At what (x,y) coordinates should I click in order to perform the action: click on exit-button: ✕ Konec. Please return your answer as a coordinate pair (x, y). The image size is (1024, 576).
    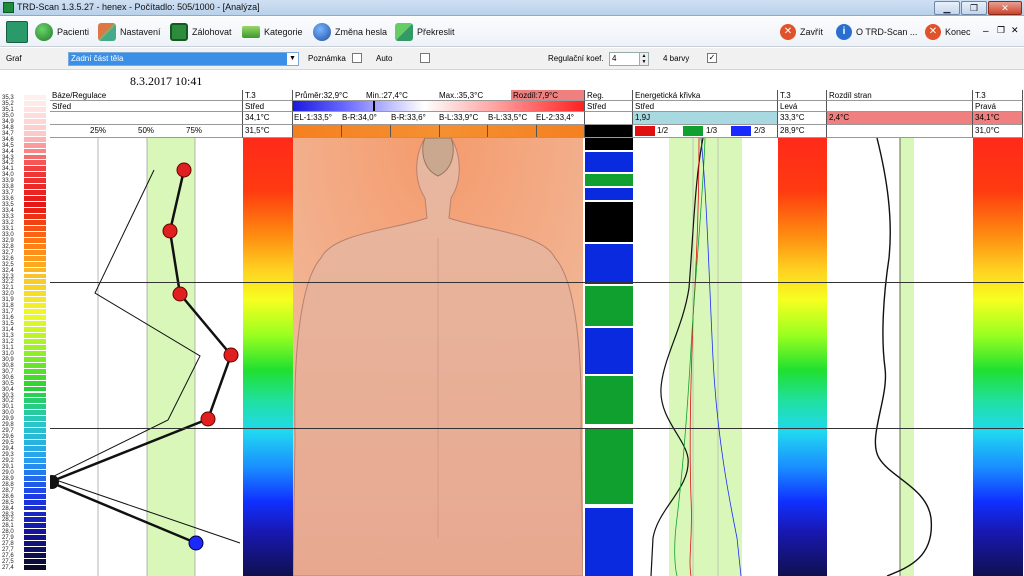
    Looking at the image, I should click on (948, 32).